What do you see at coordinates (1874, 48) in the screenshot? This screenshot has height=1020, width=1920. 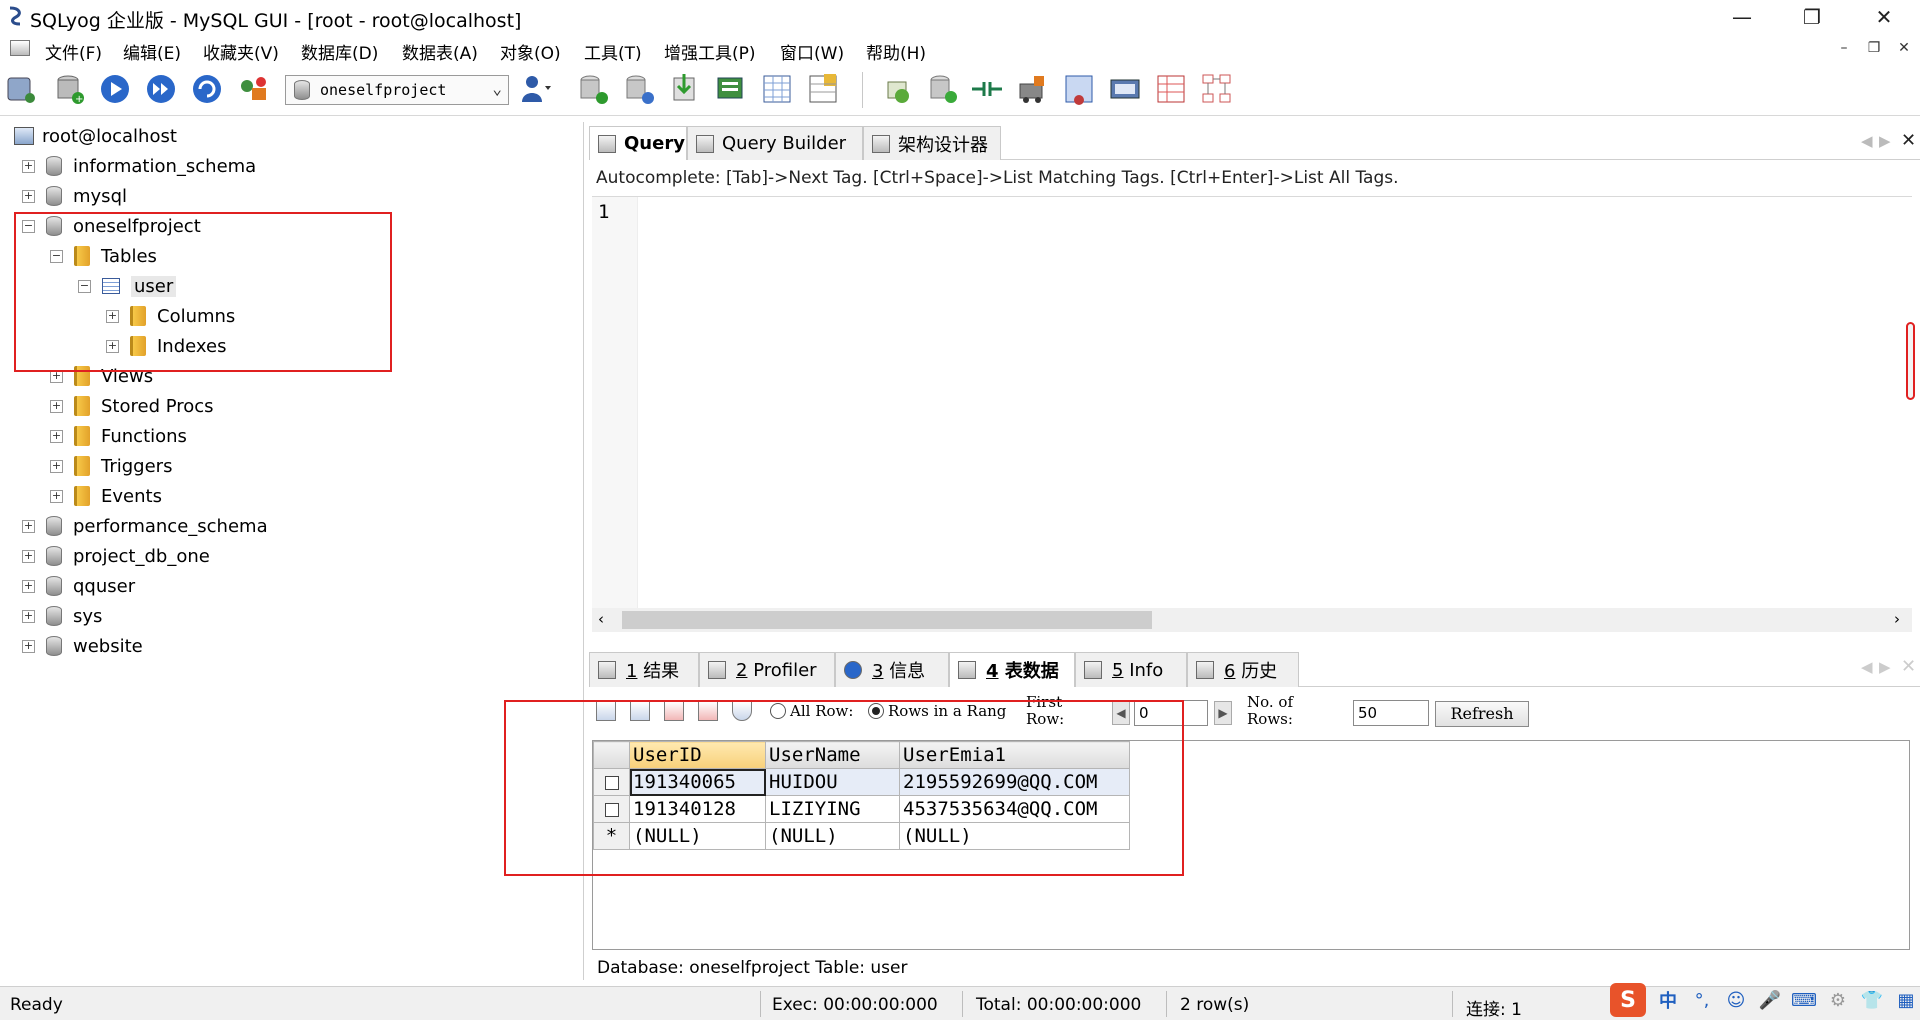 I see `mdi-restore-button: ❐` at bounding box center [1874, 48].